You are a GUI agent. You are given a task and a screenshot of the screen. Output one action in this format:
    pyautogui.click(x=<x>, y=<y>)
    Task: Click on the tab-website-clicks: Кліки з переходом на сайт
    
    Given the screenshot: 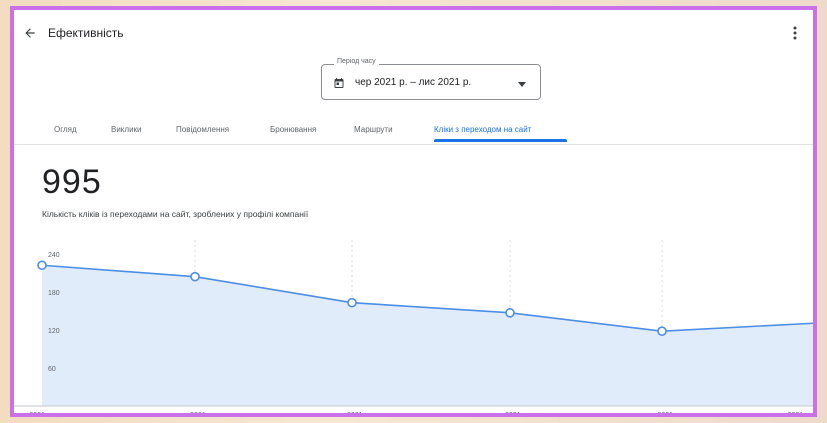 What is the action you would take?
    pyautogui.click(x=482, y=129)
    